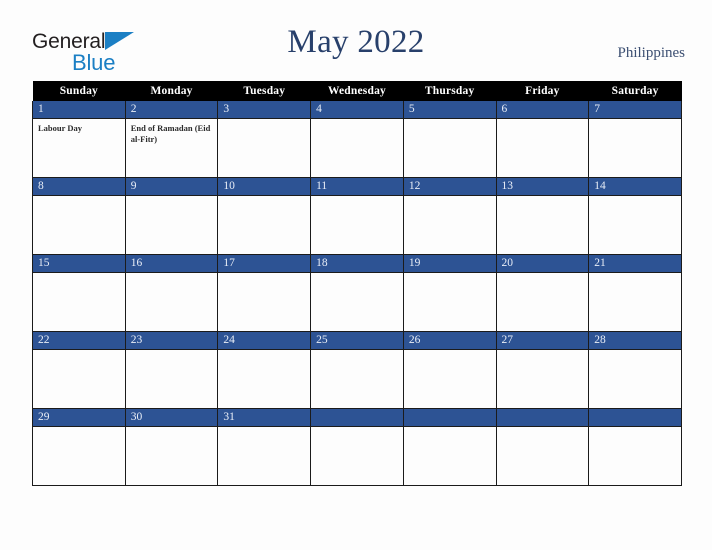  I want to click on weekday-header-wednesday: Wednesday, so click(357, 91).